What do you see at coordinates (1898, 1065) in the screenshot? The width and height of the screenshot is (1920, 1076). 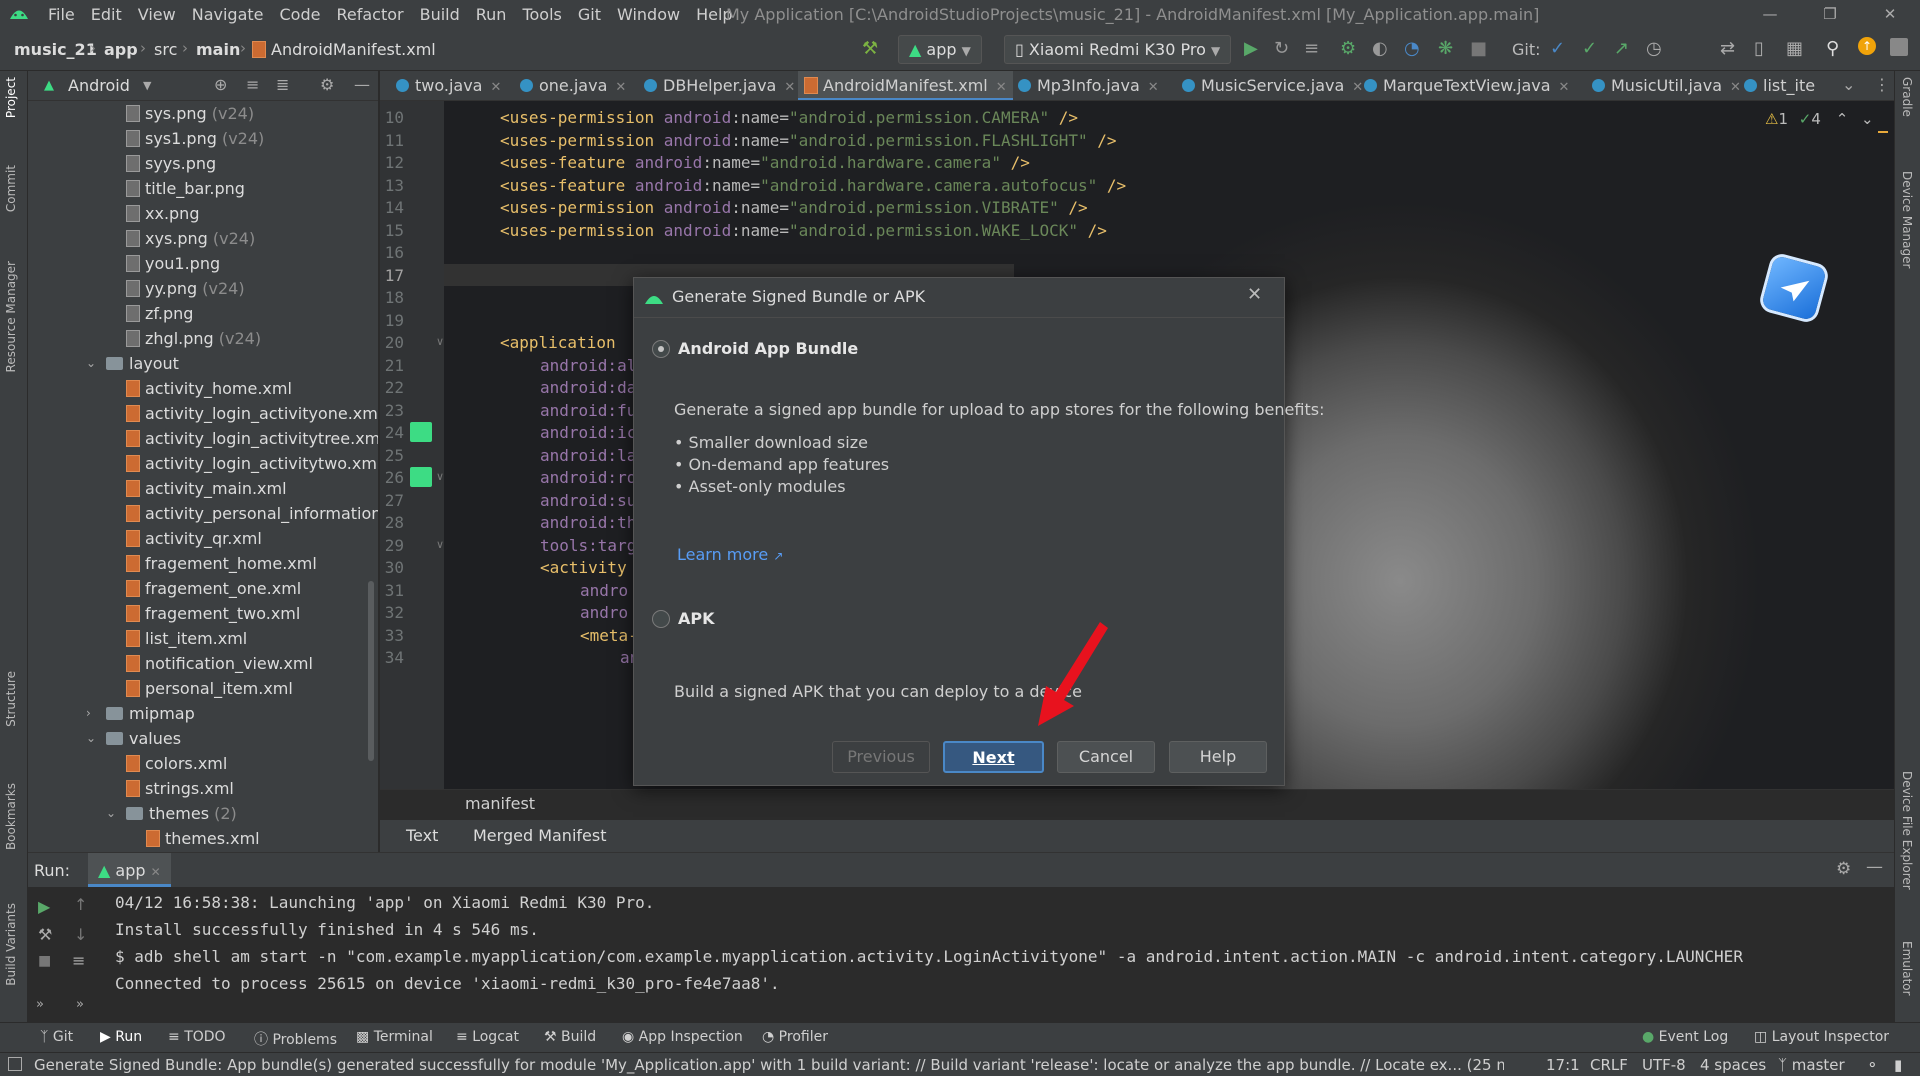 I see `memory-indicator-icon: ▮` at bounding box center [1898, 1065].